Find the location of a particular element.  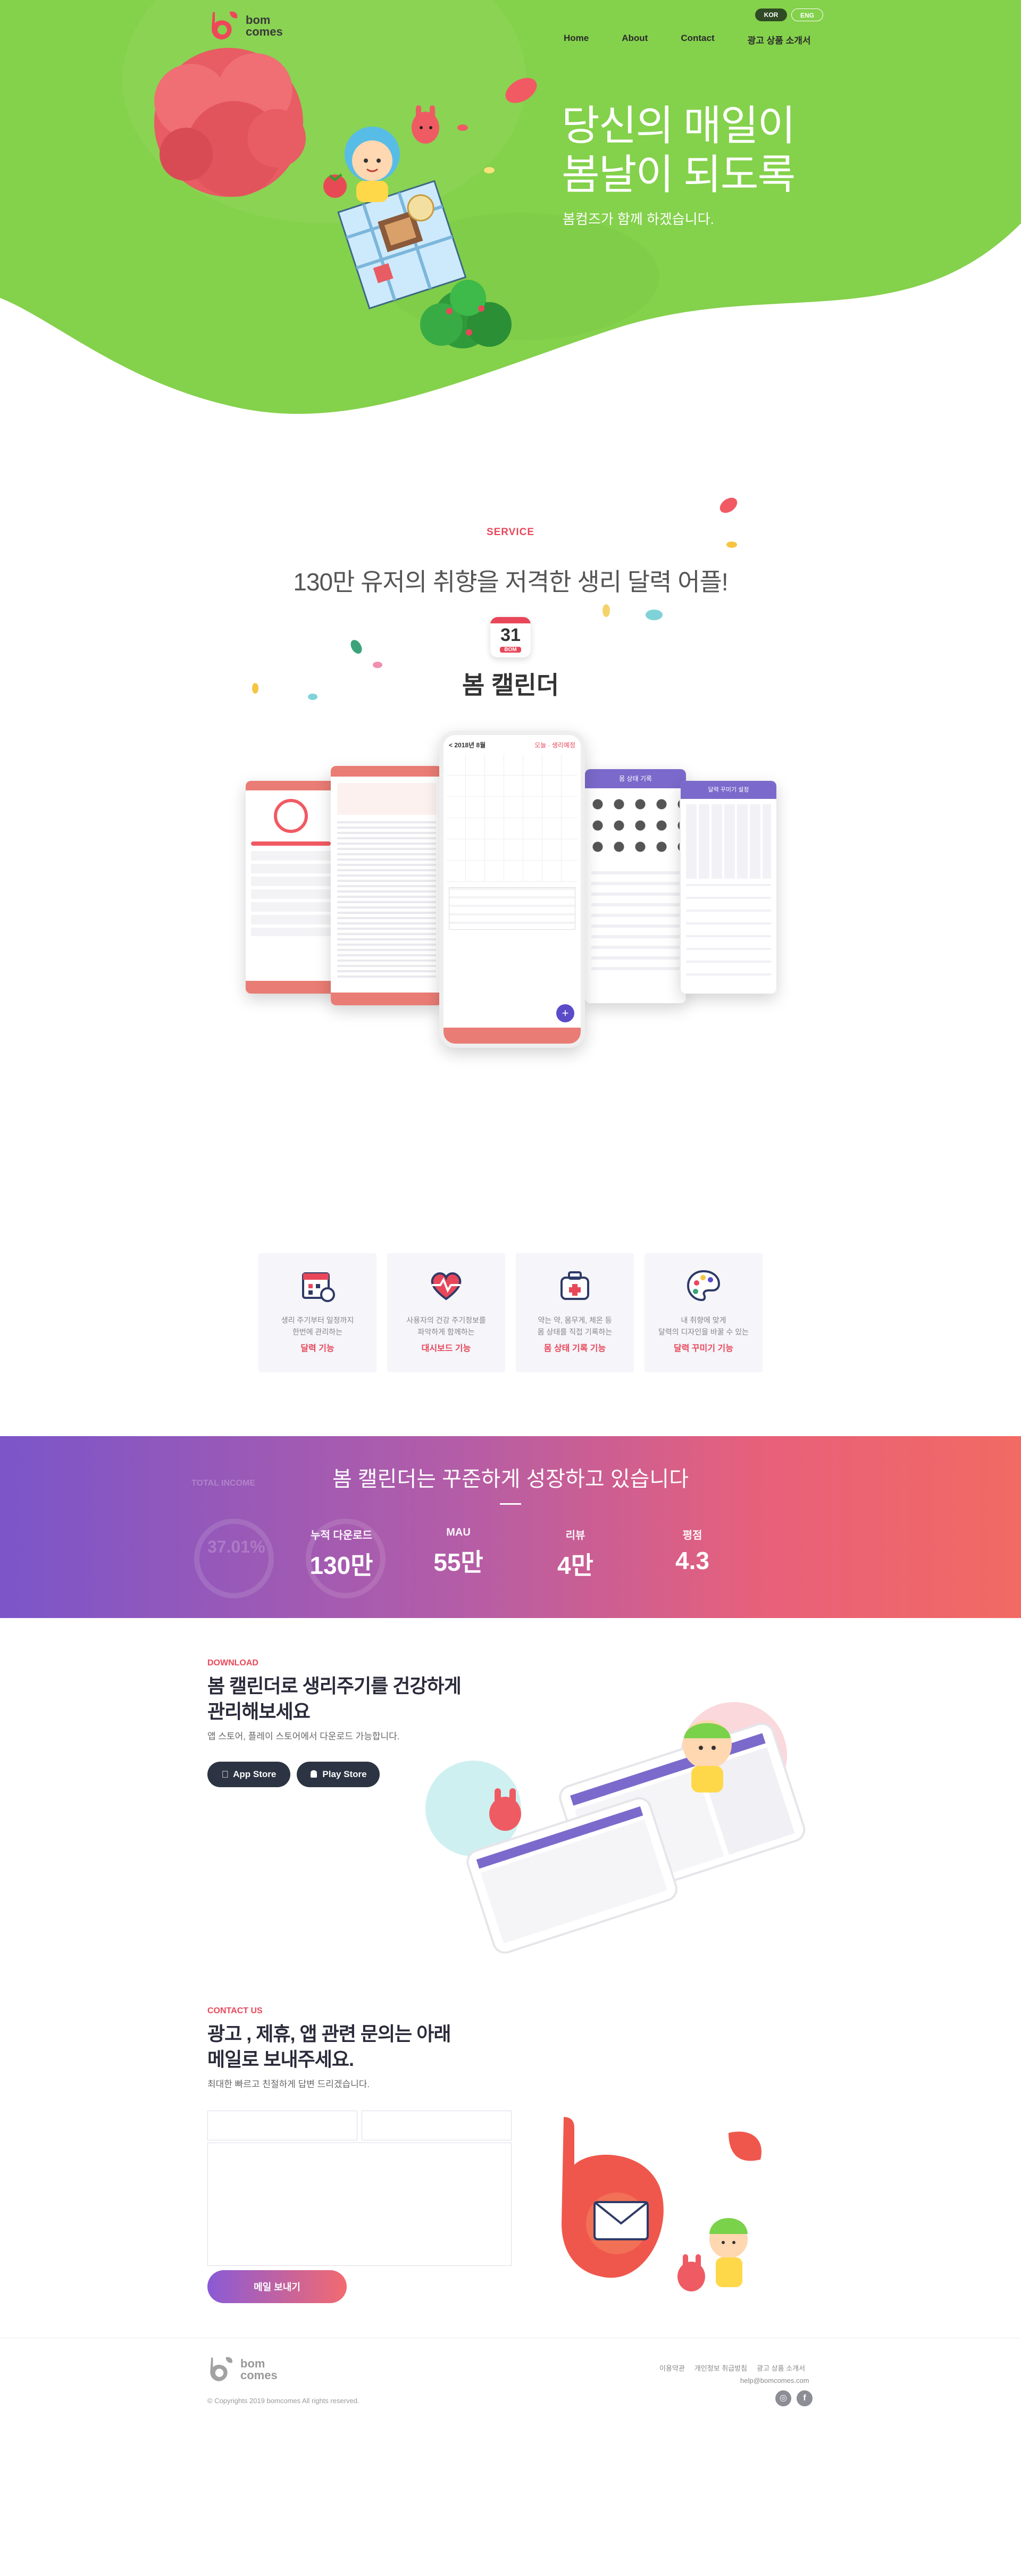

stat-value: 4만 is located at coordinates (575, 1566).